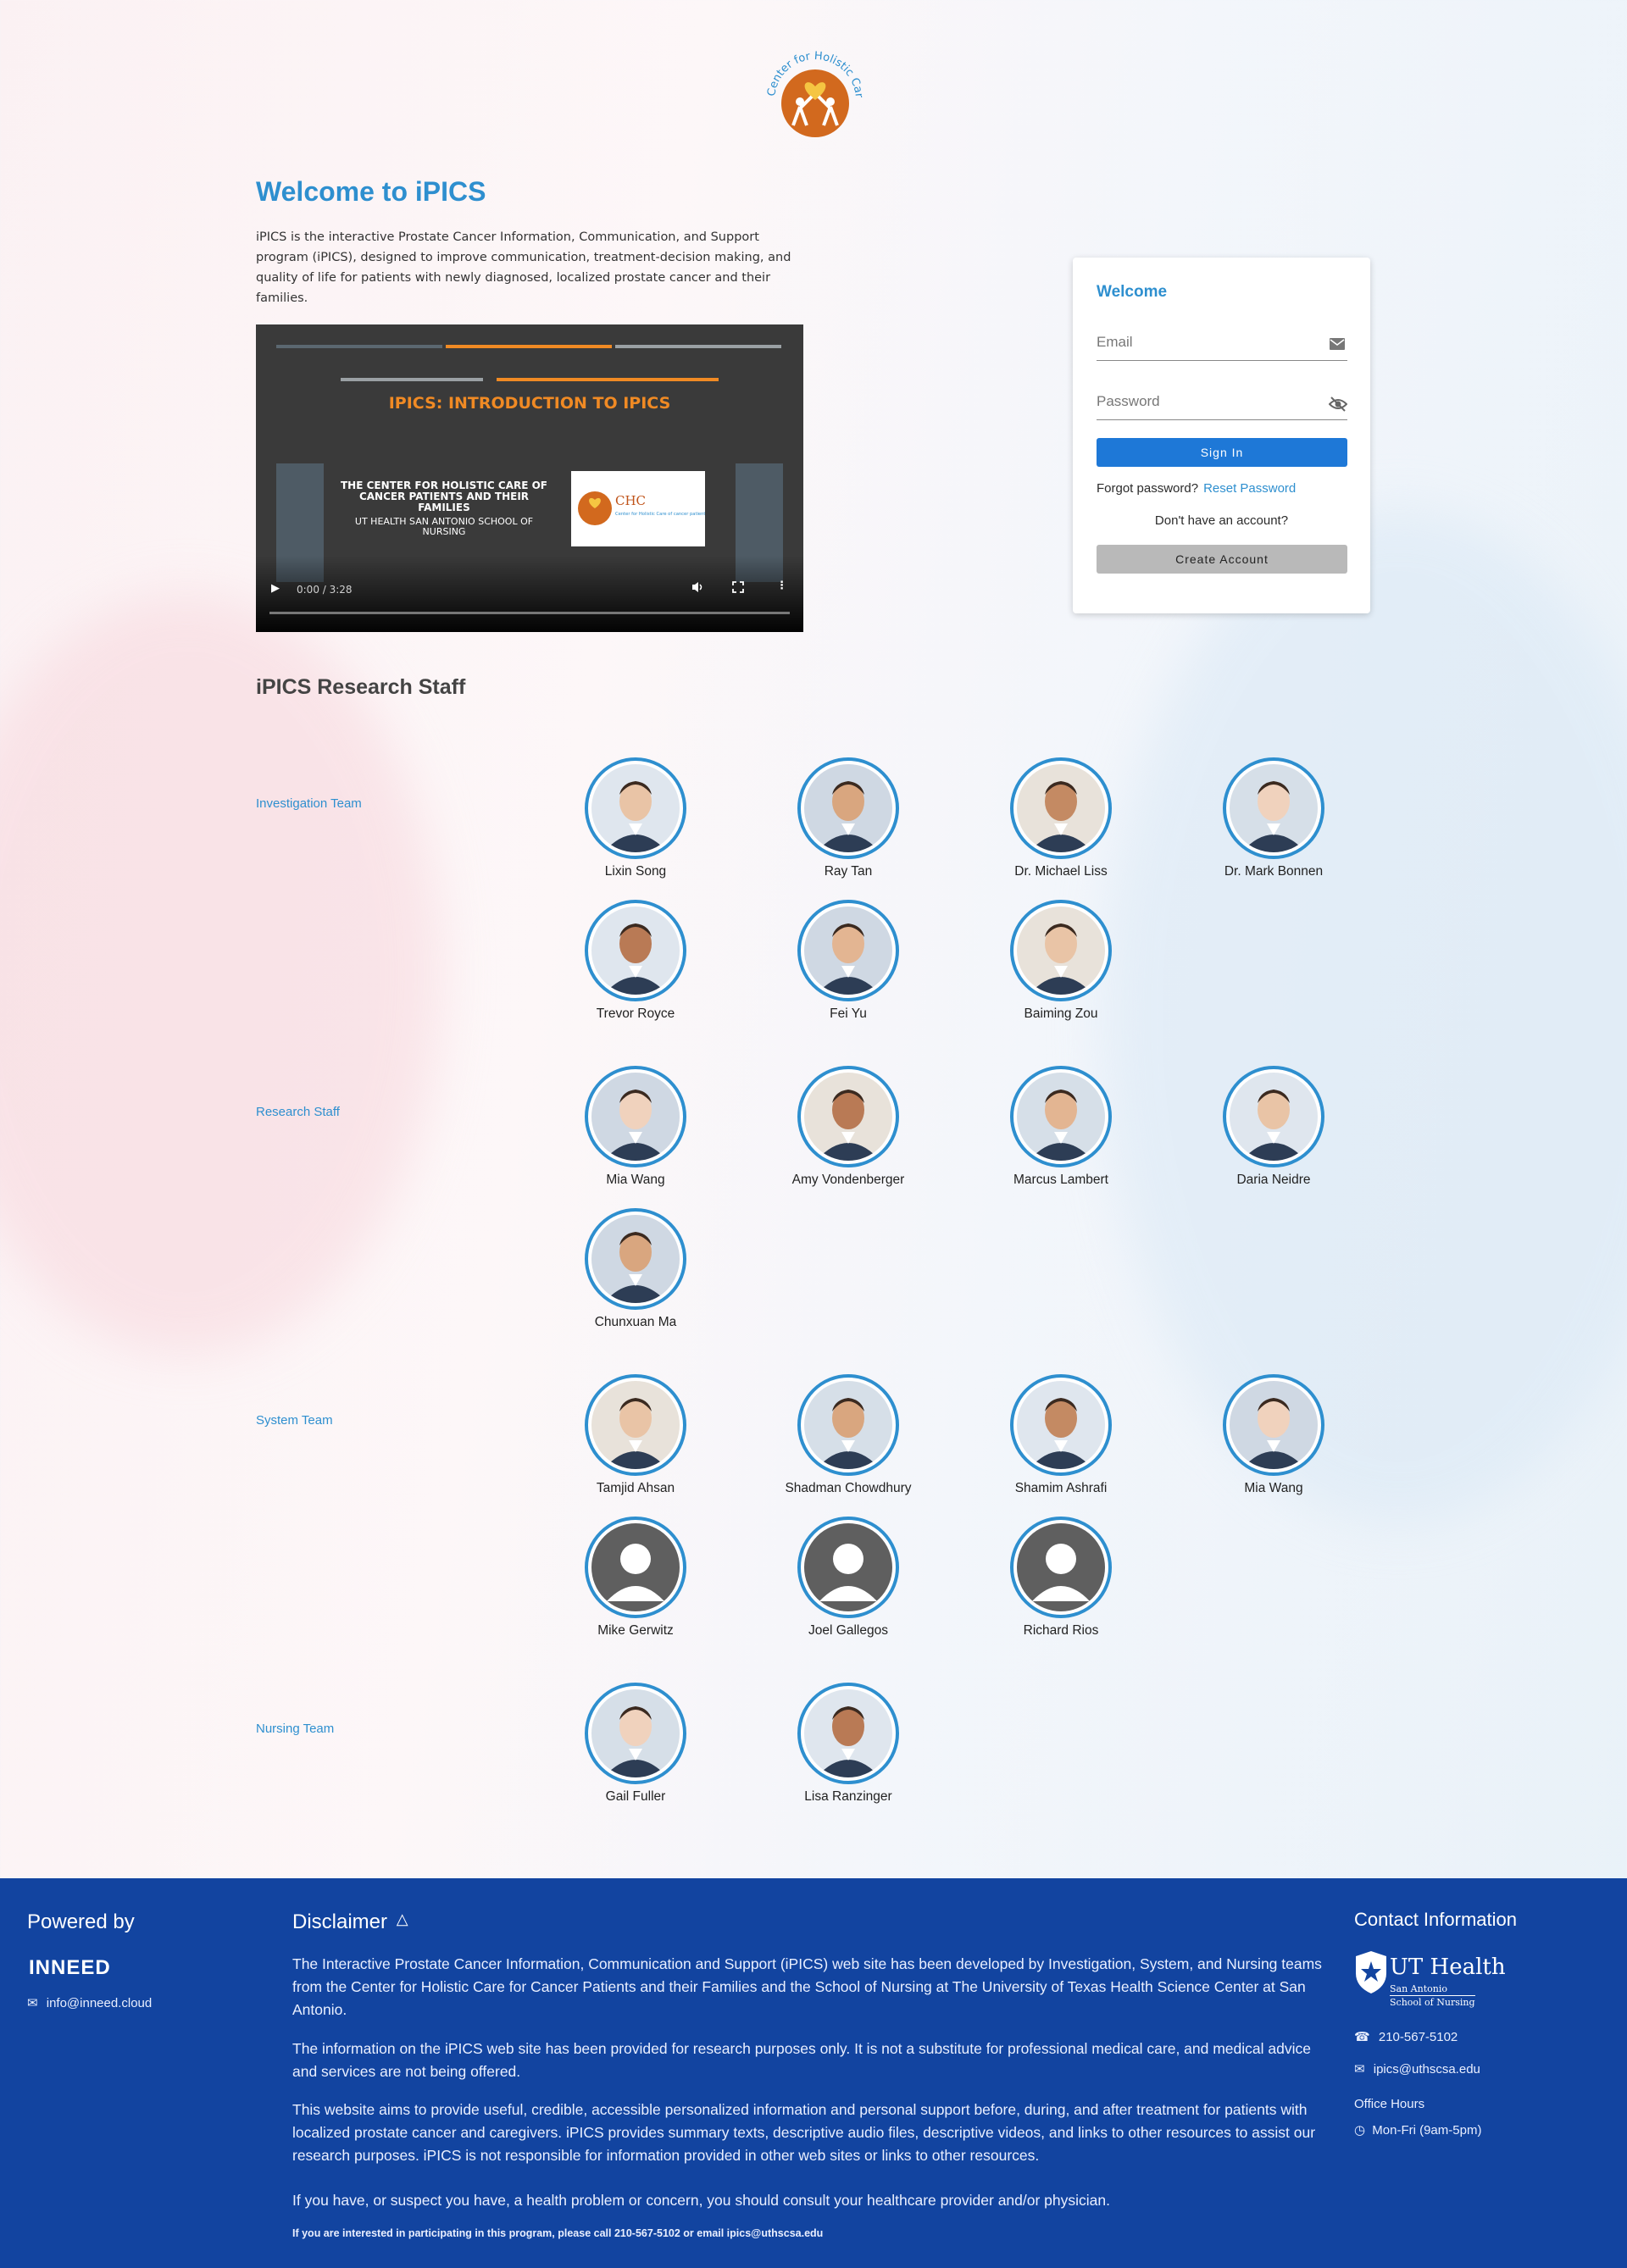 The image size is (1627, 2268). I want to click on staff-member: Shamim Ashrafi, so click(1061, 1435).